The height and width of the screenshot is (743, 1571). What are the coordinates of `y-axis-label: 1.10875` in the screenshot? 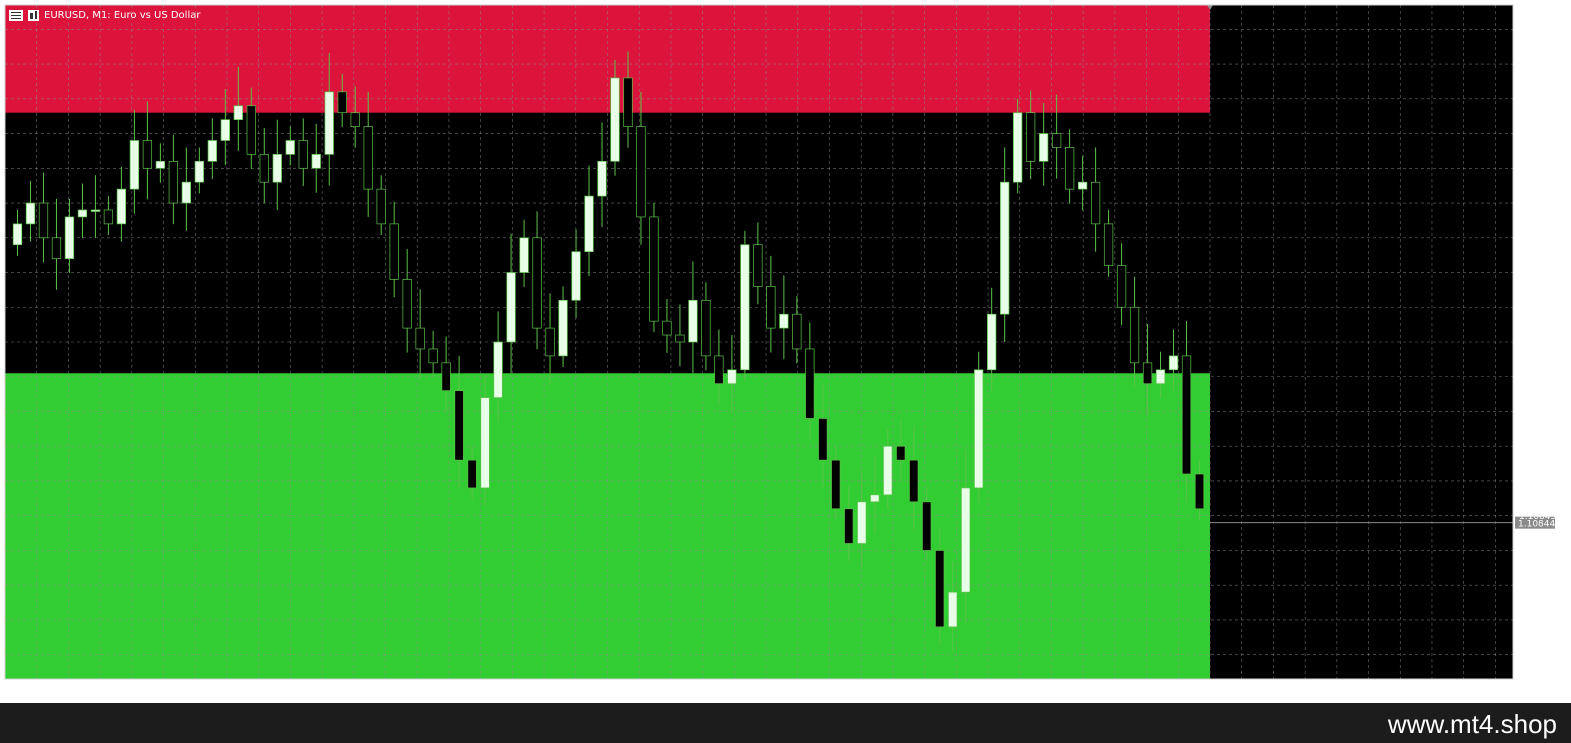 It's located at (1537, 309).